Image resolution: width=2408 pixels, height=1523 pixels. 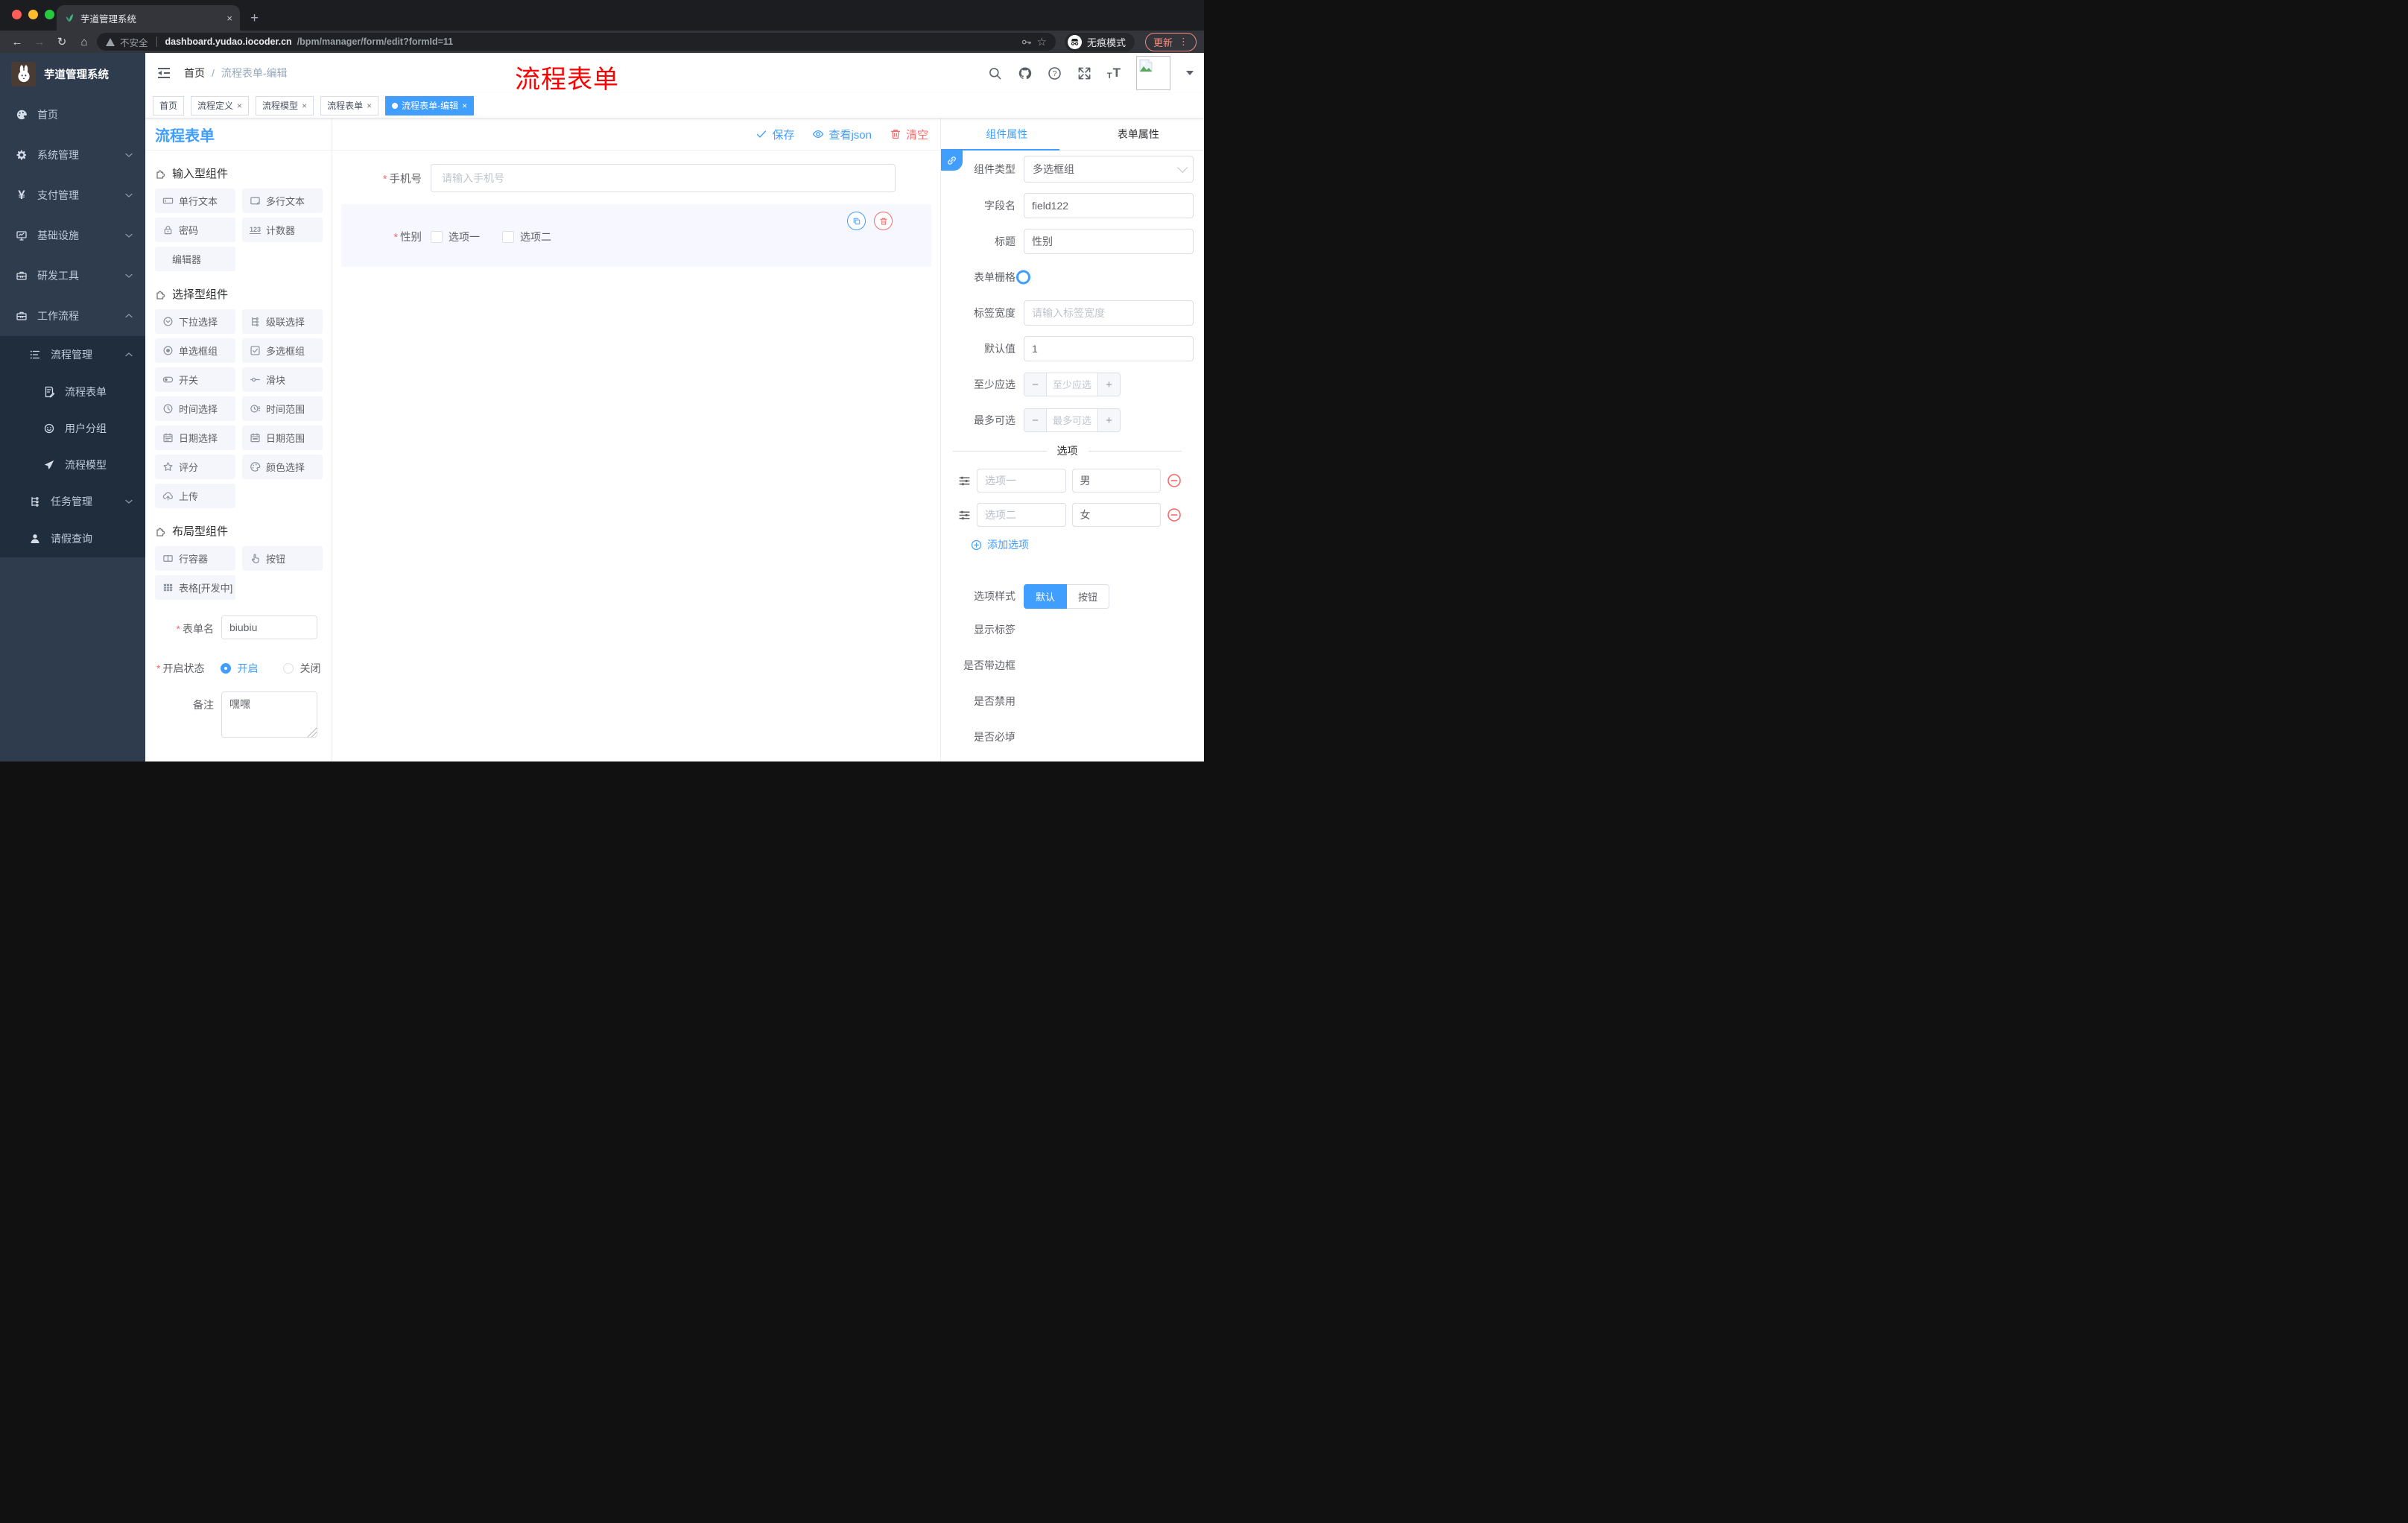 I want to click on label-width-input, so click(x=1109, y=313).